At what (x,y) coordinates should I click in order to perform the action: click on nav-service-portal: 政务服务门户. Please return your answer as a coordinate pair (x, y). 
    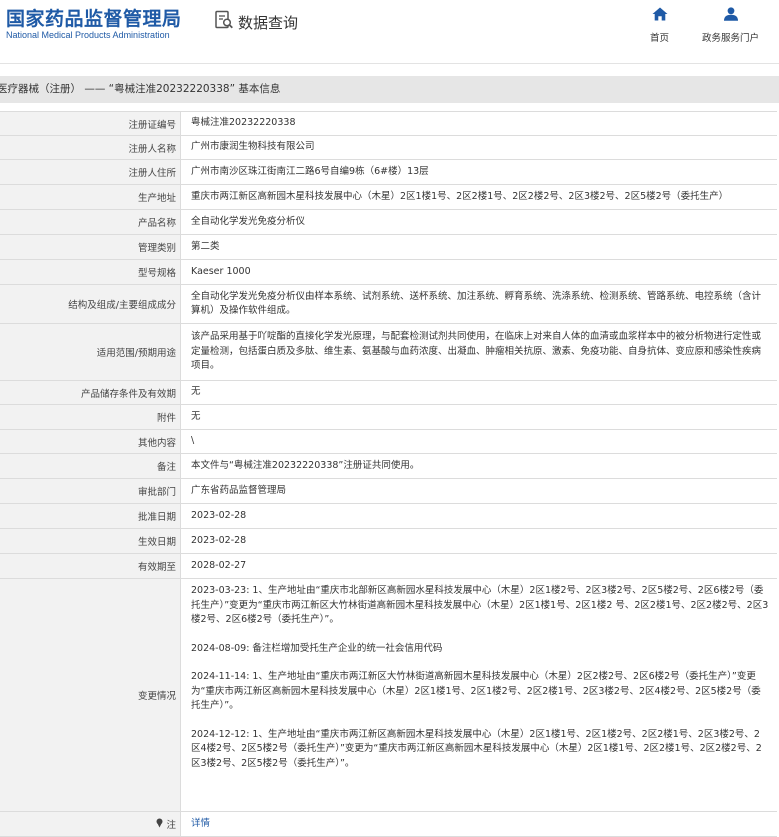
    Looking at the image, I should click on (730, 25).